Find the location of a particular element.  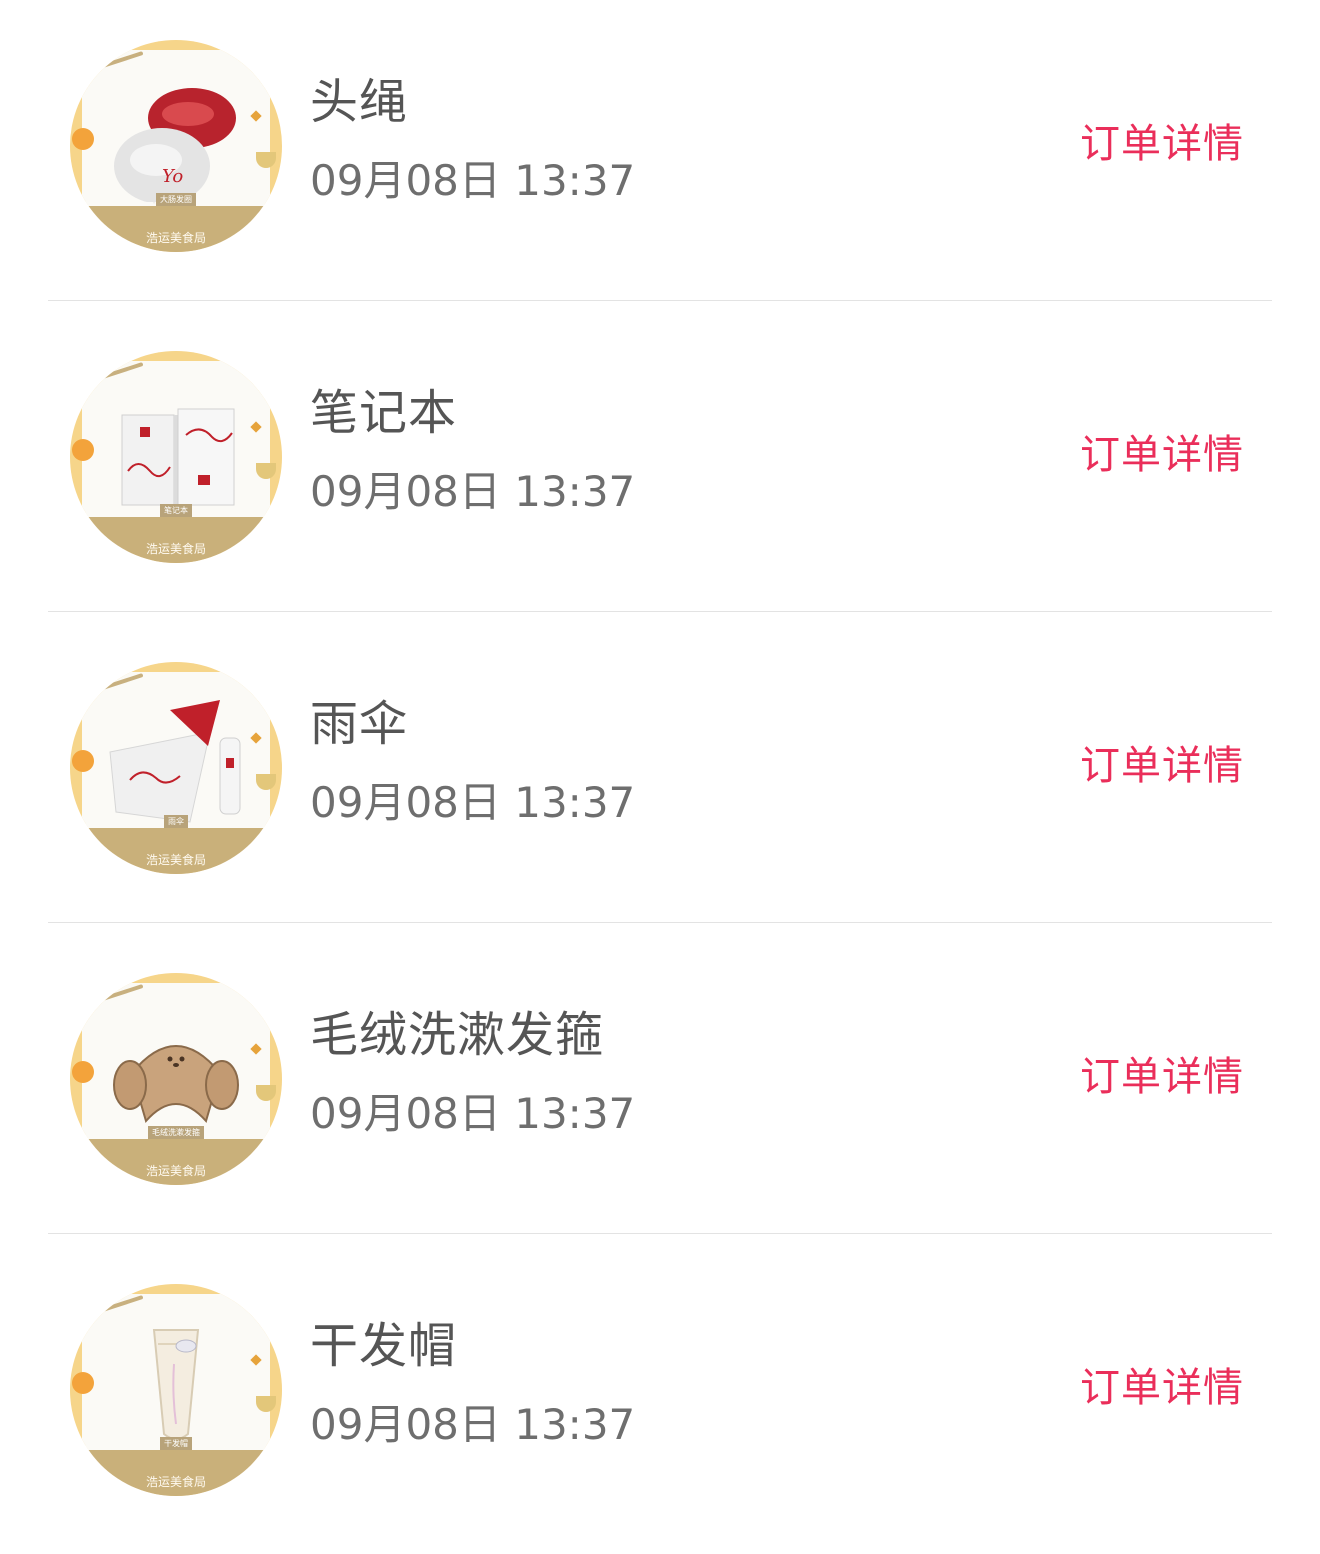

product-name: 毛绒洗漱发箍 is located at coordinates (457, 1035).